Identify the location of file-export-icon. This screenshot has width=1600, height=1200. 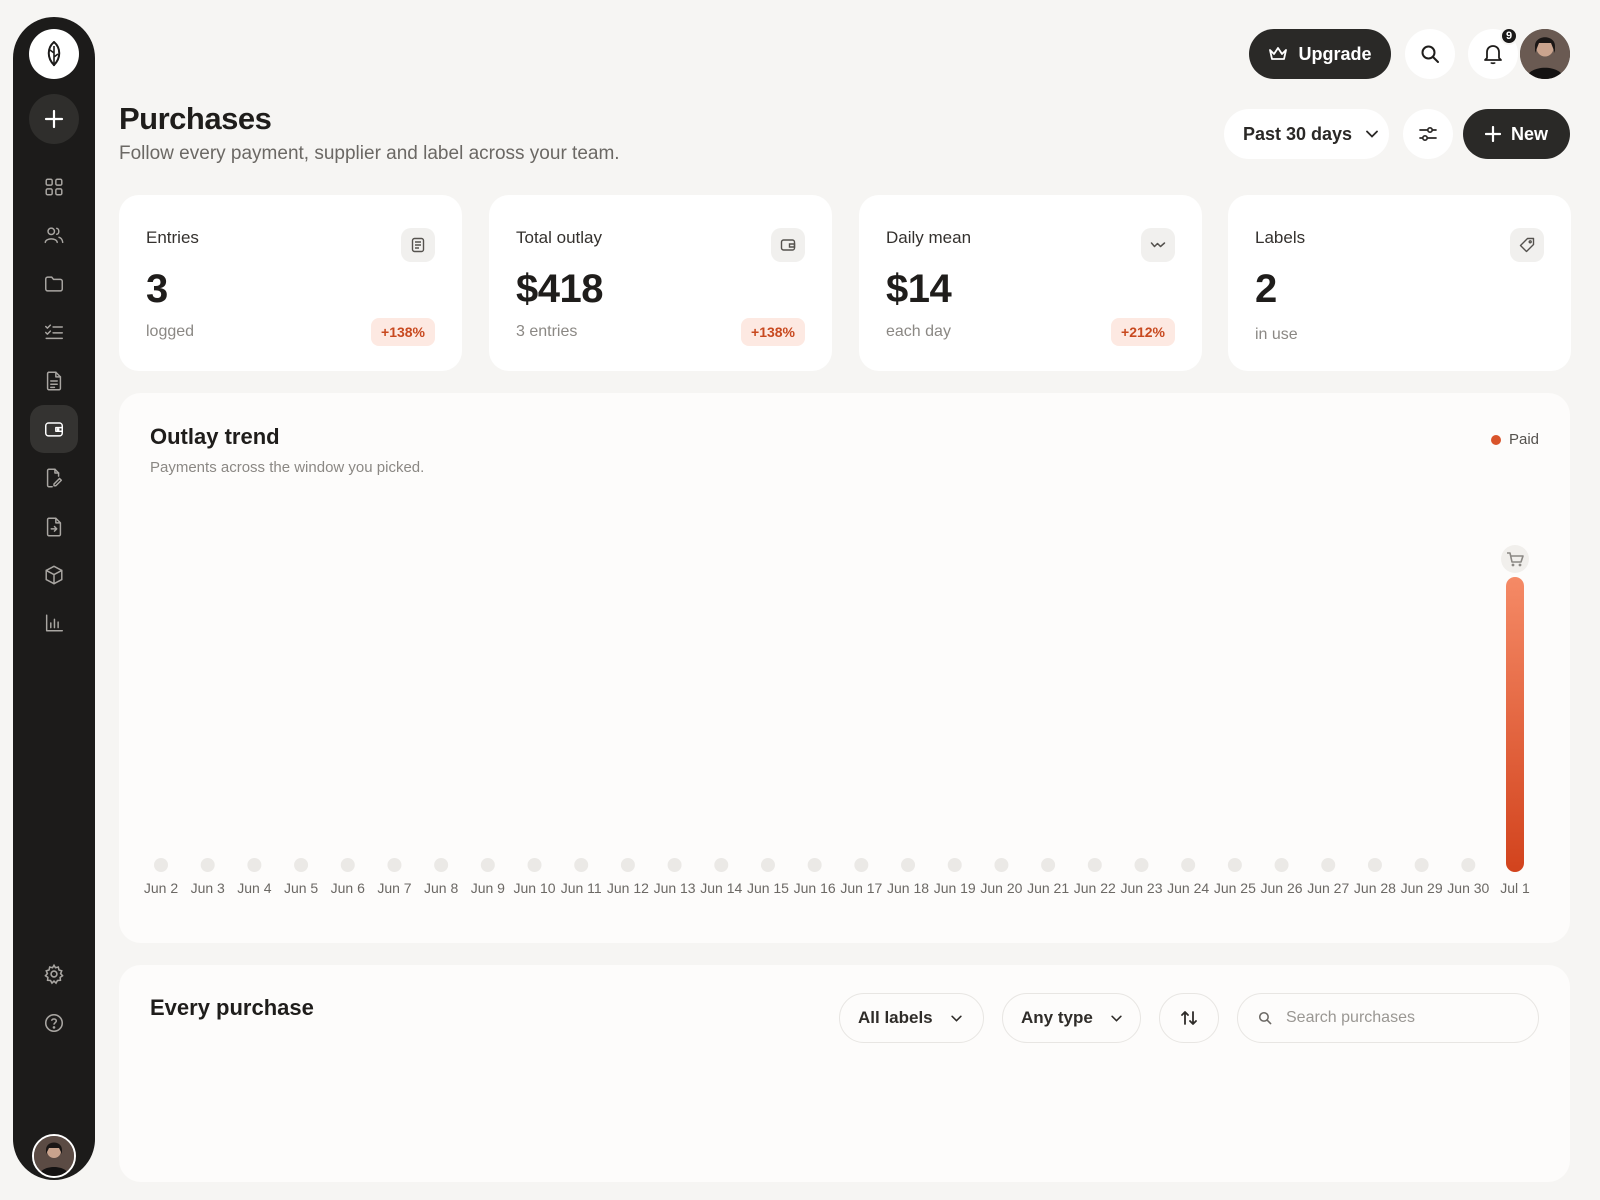
(54, 527).